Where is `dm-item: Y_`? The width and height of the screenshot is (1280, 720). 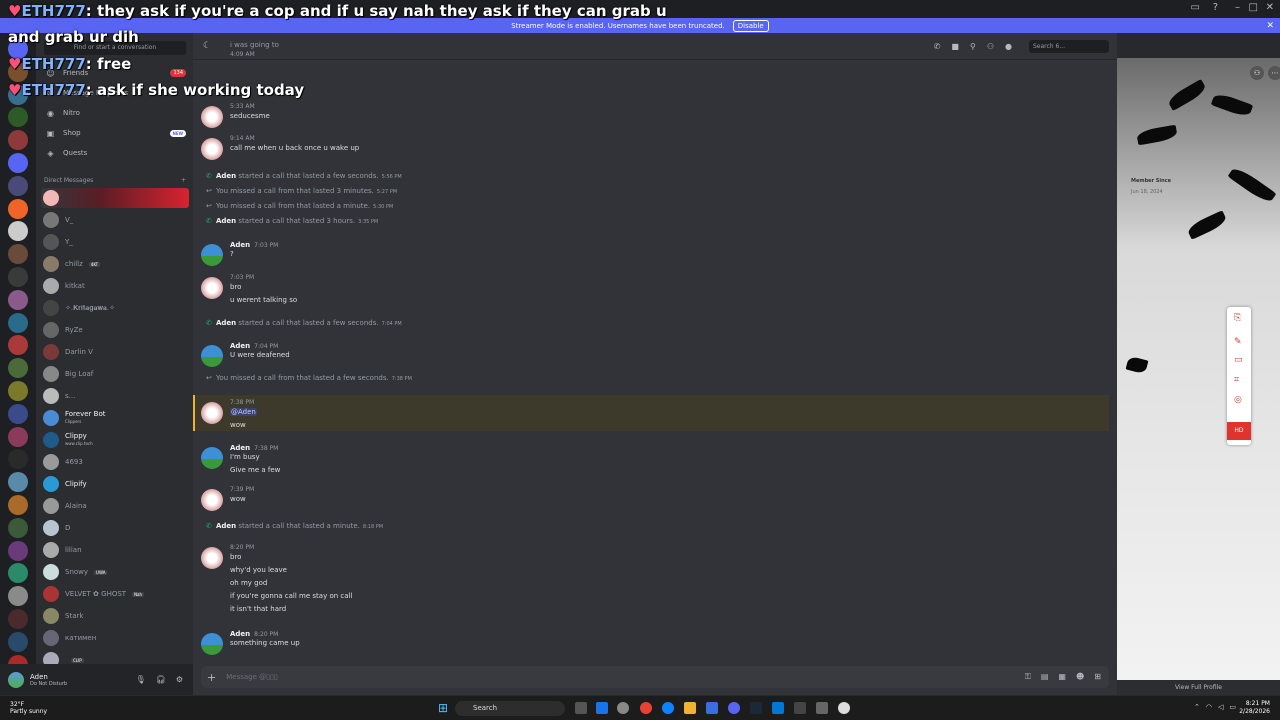 dm-item: Y_ is located at coordinates (115, 242).